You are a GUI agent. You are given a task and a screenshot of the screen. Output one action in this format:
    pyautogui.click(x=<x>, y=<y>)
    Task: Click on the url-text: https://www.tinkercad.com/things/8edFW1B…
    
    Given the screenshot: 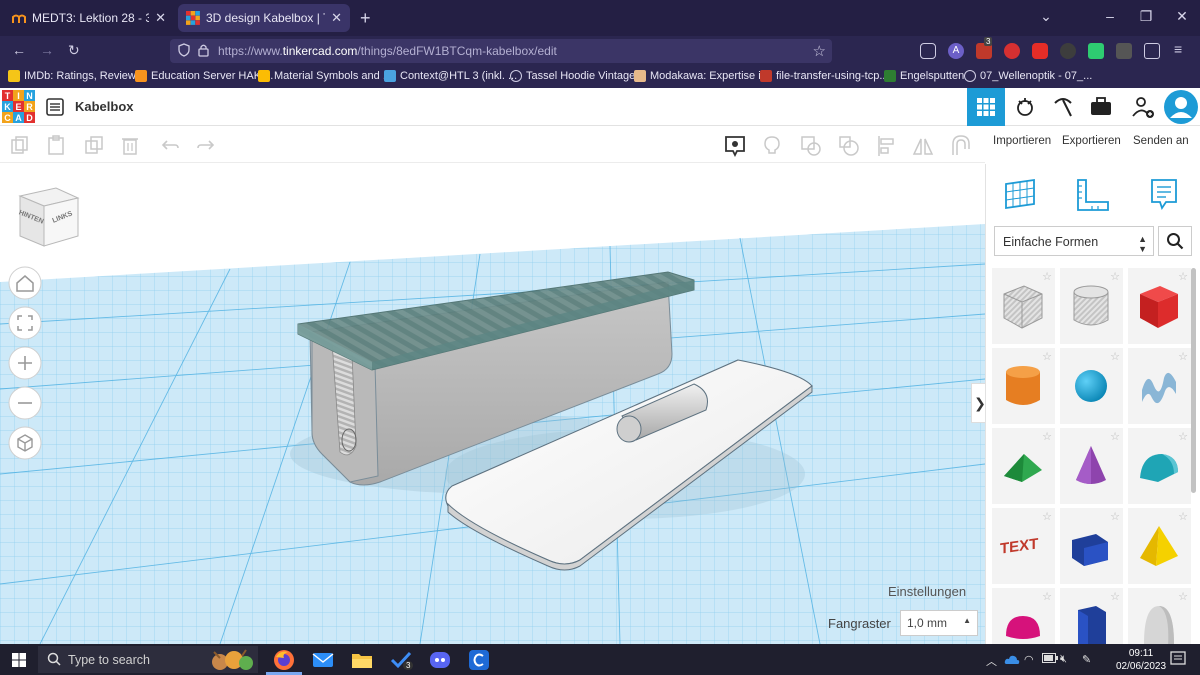 What is the action you would take?
    pyautogui.click(x=387, y=51)
    